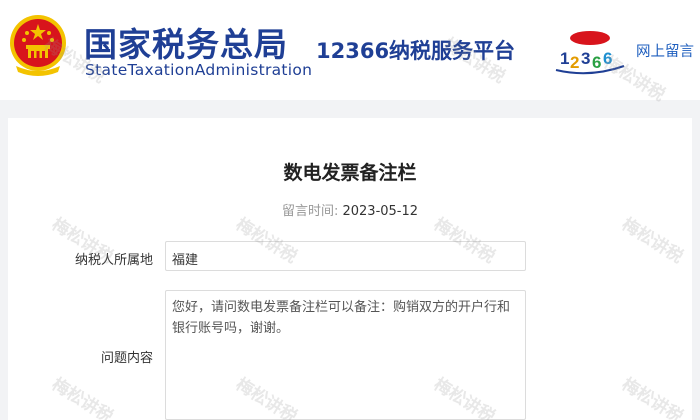 Image resolution: width=700 pixels, height=420 pixels. What do you see at coordinates (113, 260) in the screenshot?
I see `region-label: 纳税人所属地` at bounding box center [113, 260].